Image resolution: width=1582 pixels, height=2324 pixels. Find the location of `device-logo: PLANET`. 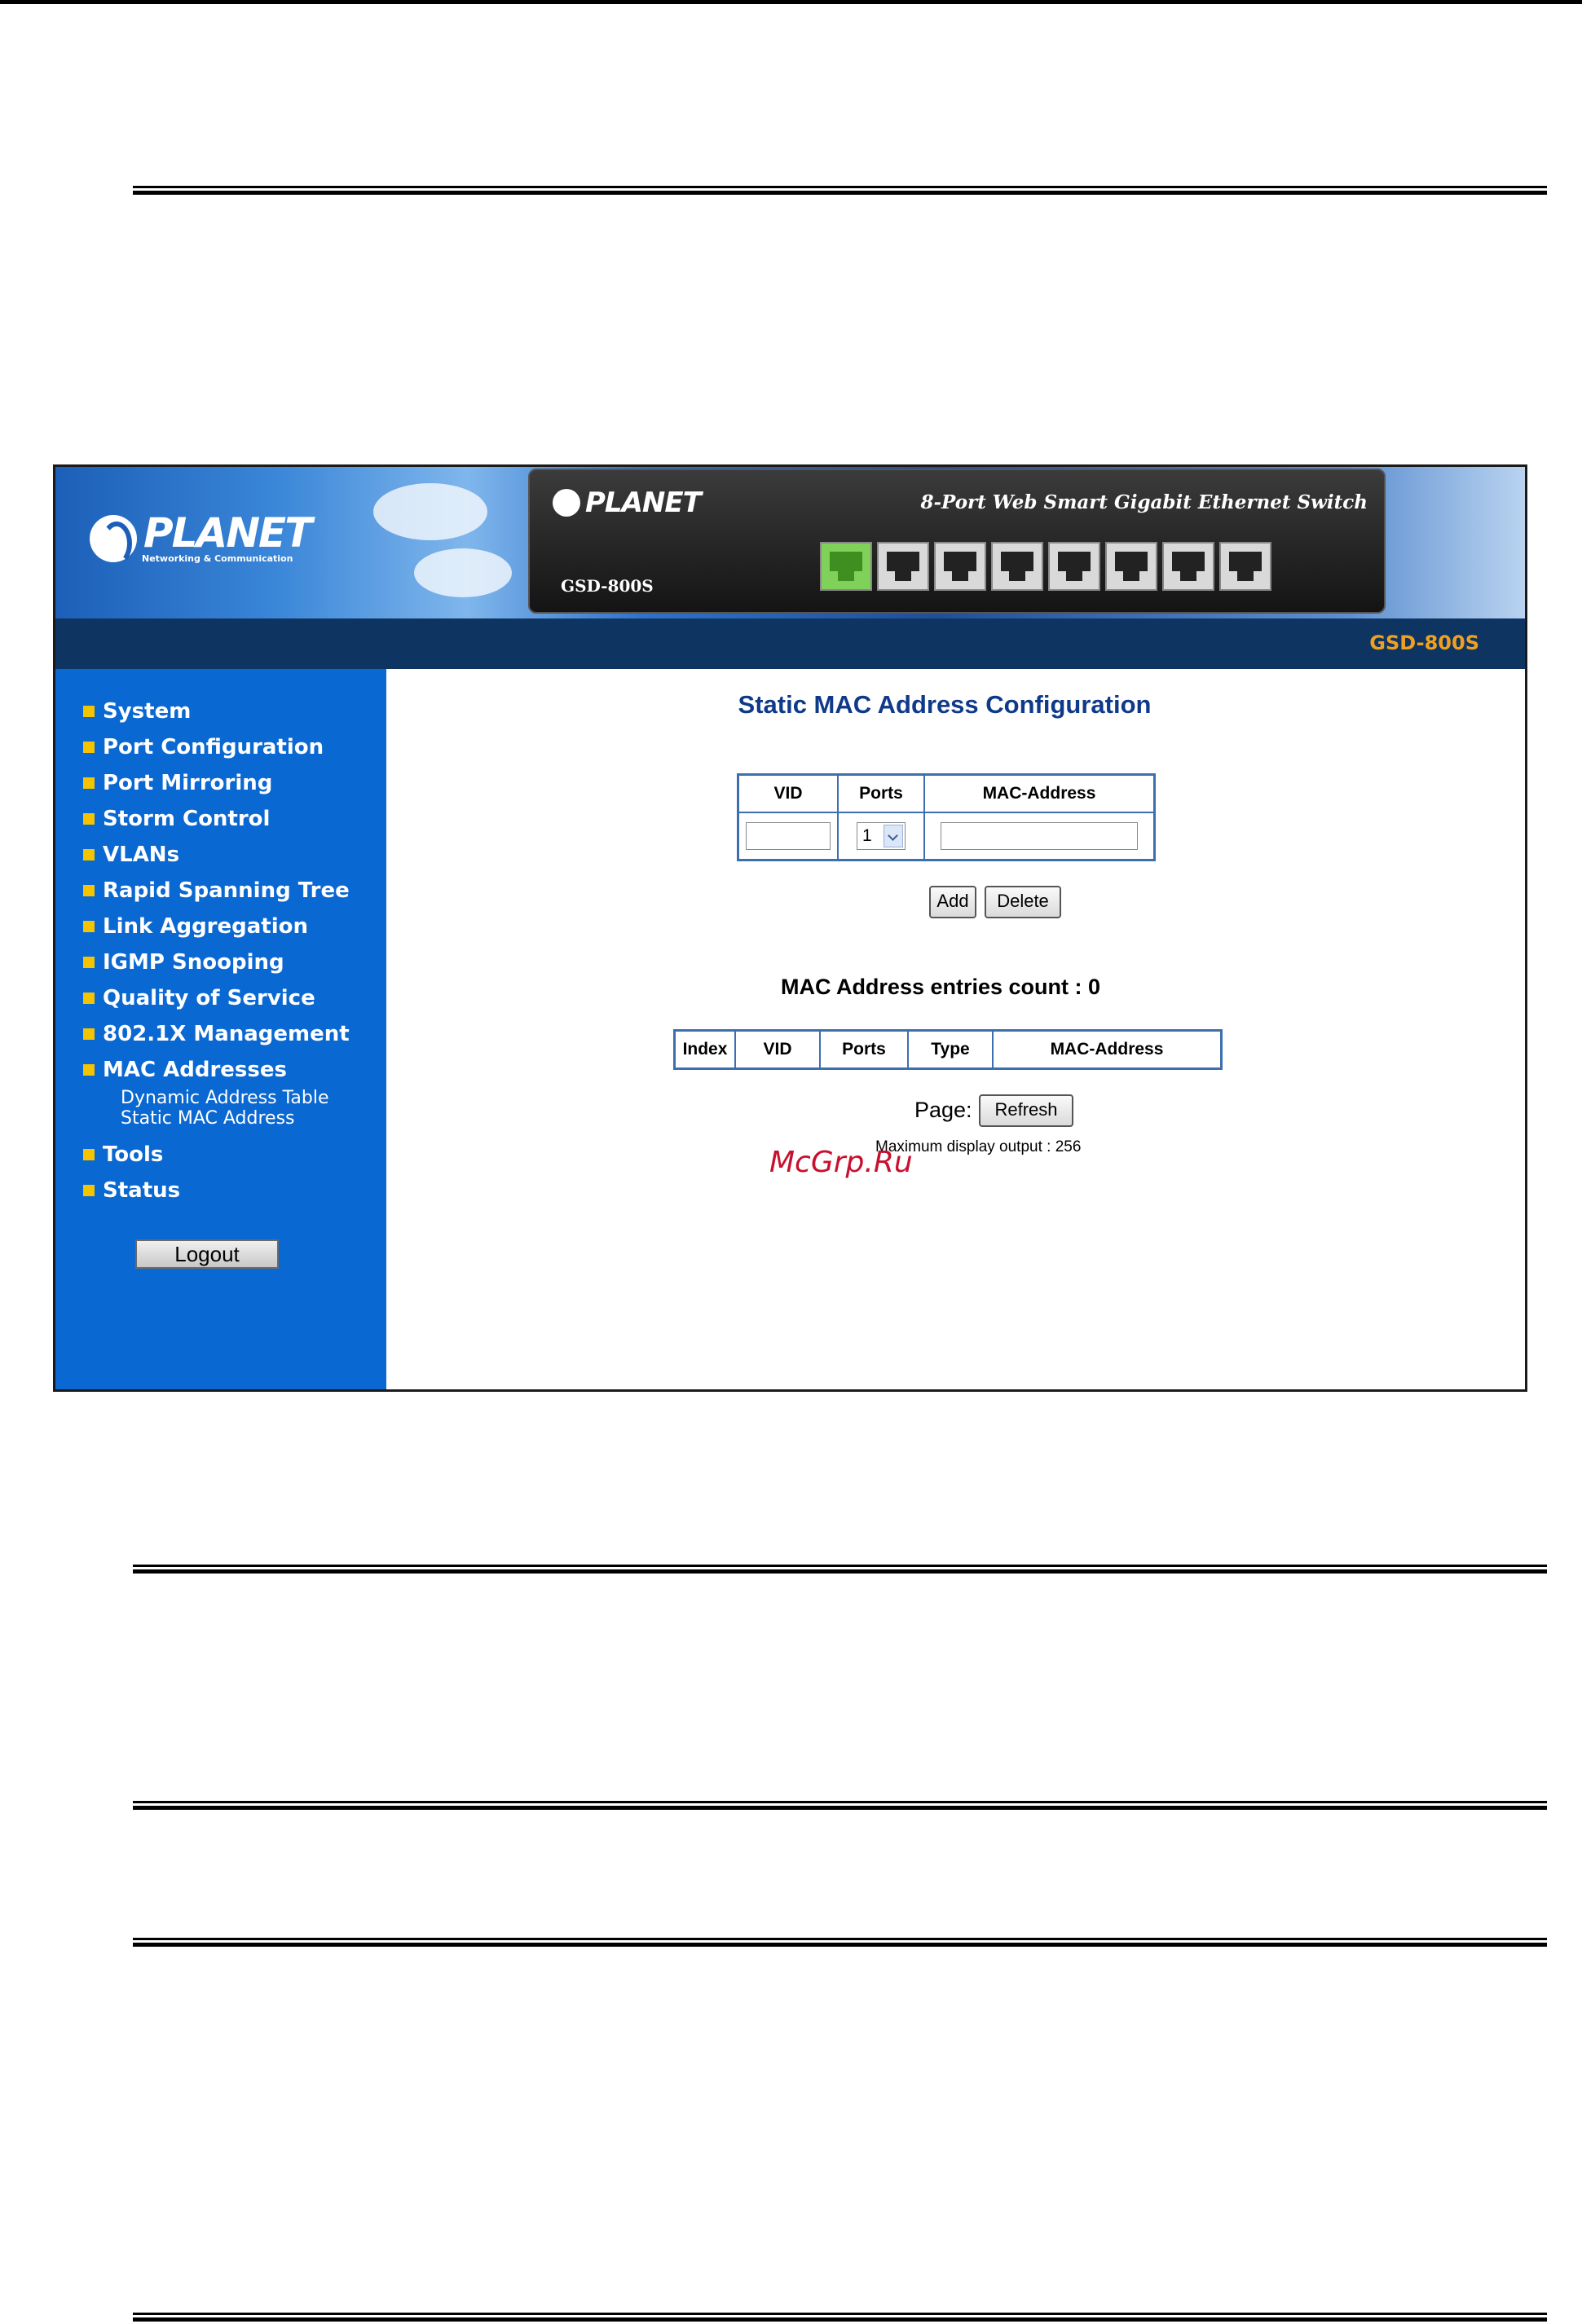

device-logo: PLANET is located at coordinates (627, 502).